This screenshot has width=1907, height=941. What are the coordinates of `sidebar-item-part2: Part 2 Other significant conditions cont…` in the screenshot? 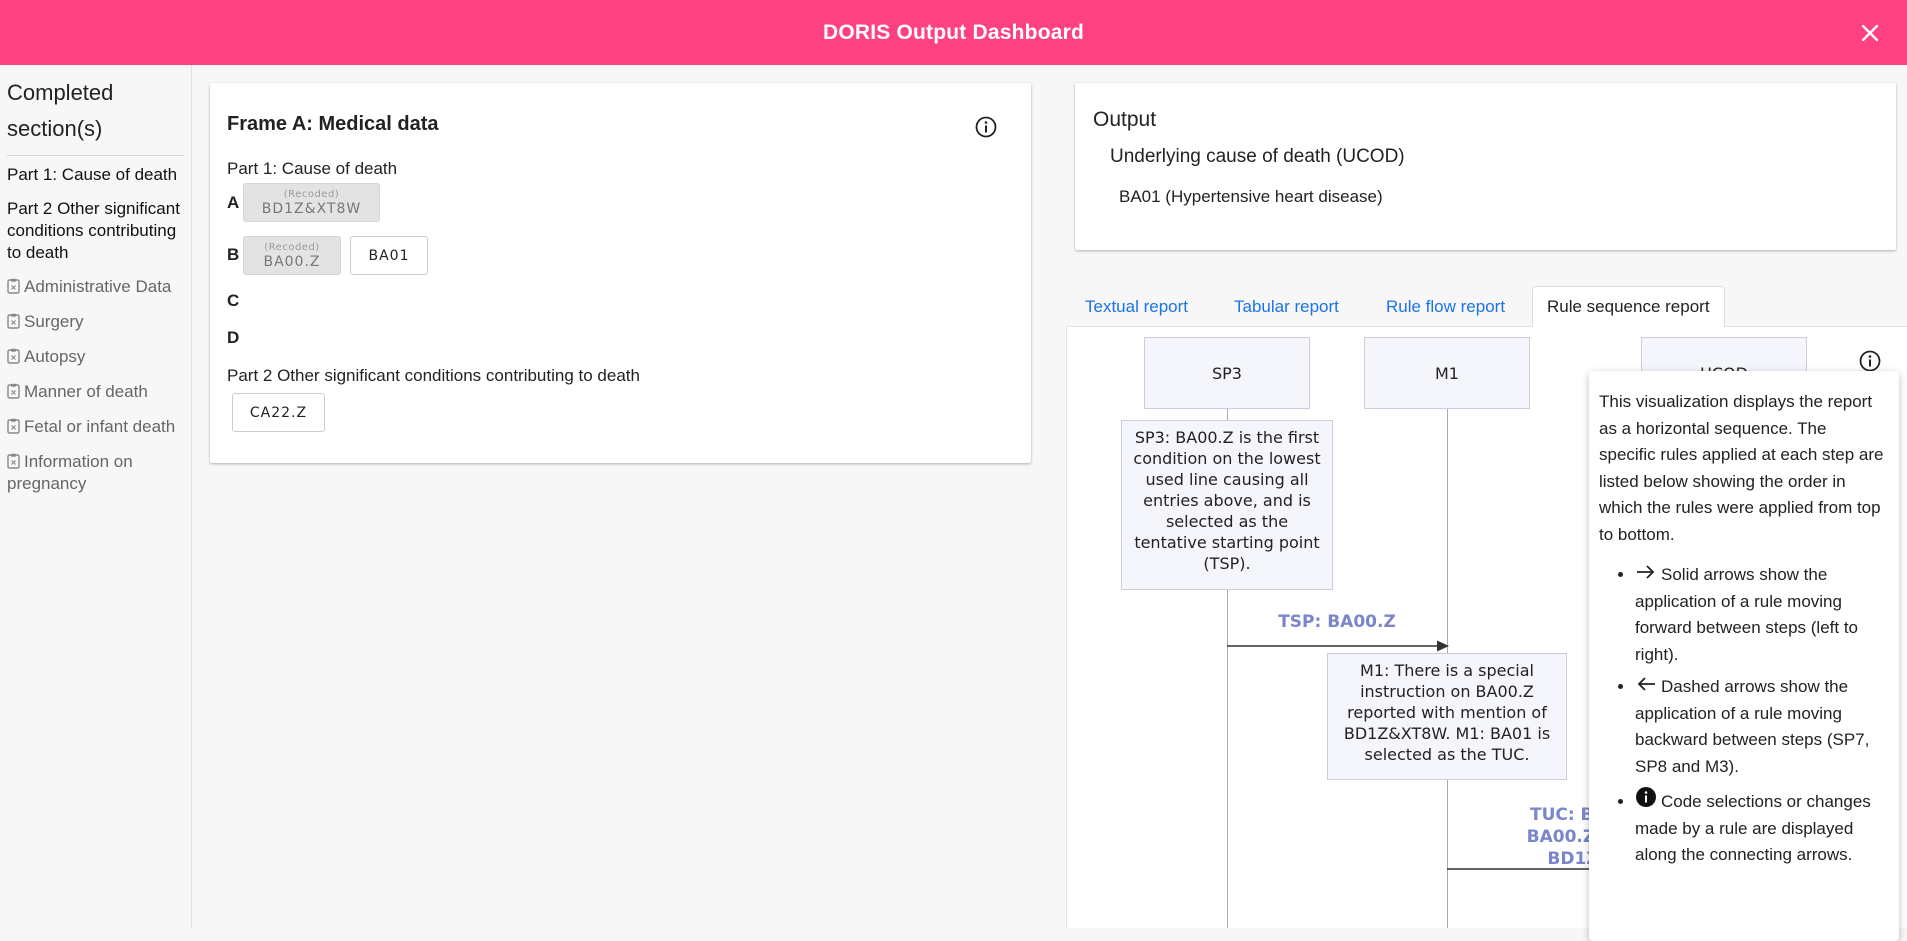 It's located at (95, 231).